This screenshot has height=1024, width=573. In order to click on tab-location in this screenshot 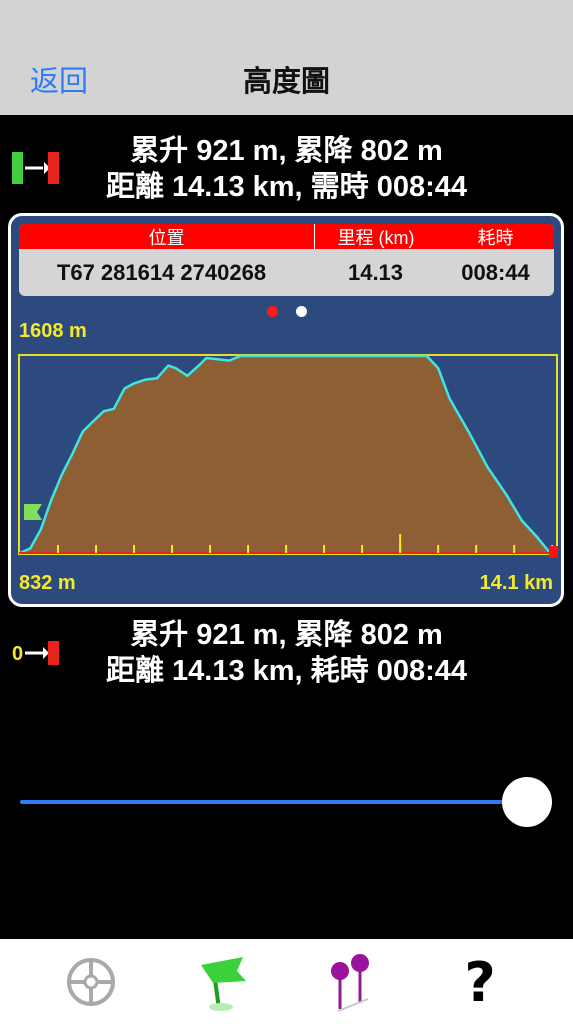, I will do `click(91, 982)`.